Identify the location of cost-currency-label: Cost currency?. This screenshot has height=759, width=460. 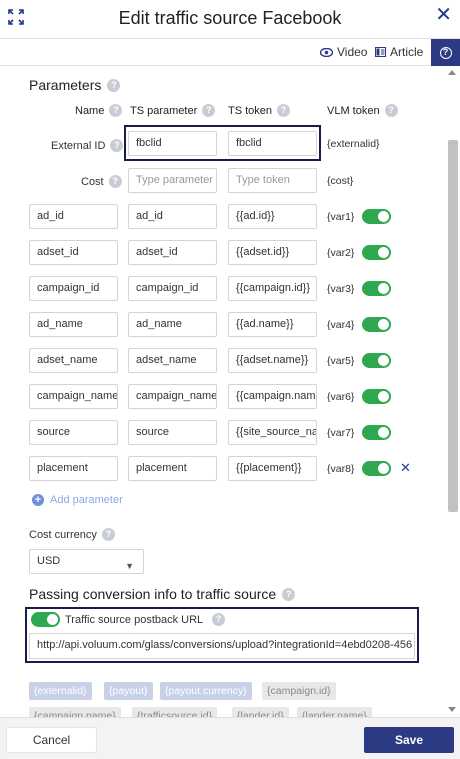
(72, 534).